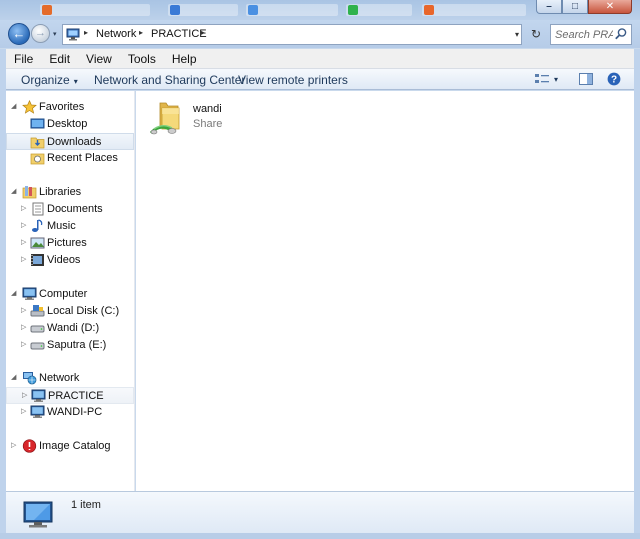 The width and height of the screenshot is (640, 539). Describe the element at coordinates (70, 412) in the screenshot. I see `nav-item-wandi-pc: ▷ WANDI-PC` at that location.